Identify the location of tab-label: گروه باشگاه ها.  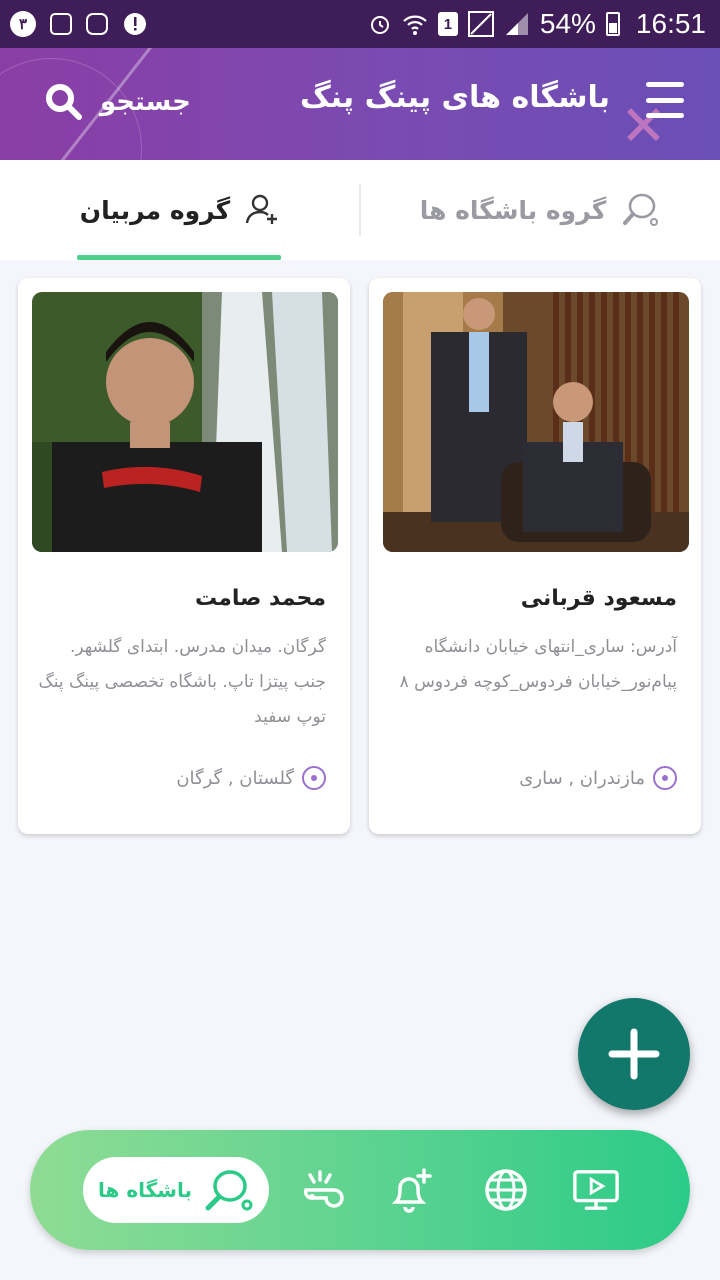
(513, 210).